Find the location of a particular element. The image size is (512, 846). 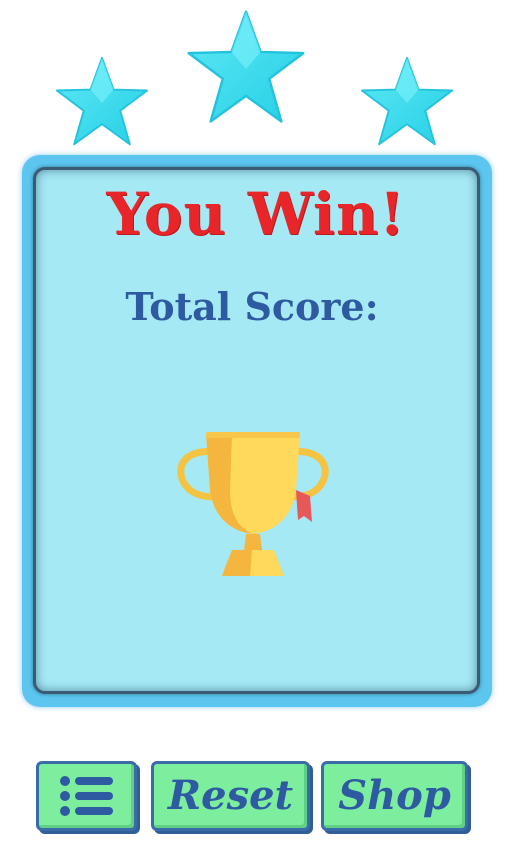

reset-button: Reset is located at coordinates (230, 796).